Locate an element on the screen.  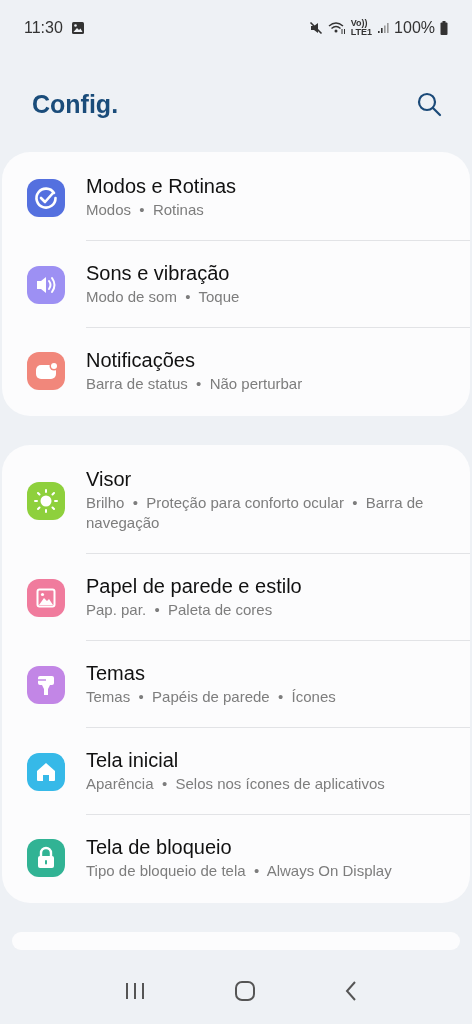
wifi-icon is located at coordinates (336, 28).